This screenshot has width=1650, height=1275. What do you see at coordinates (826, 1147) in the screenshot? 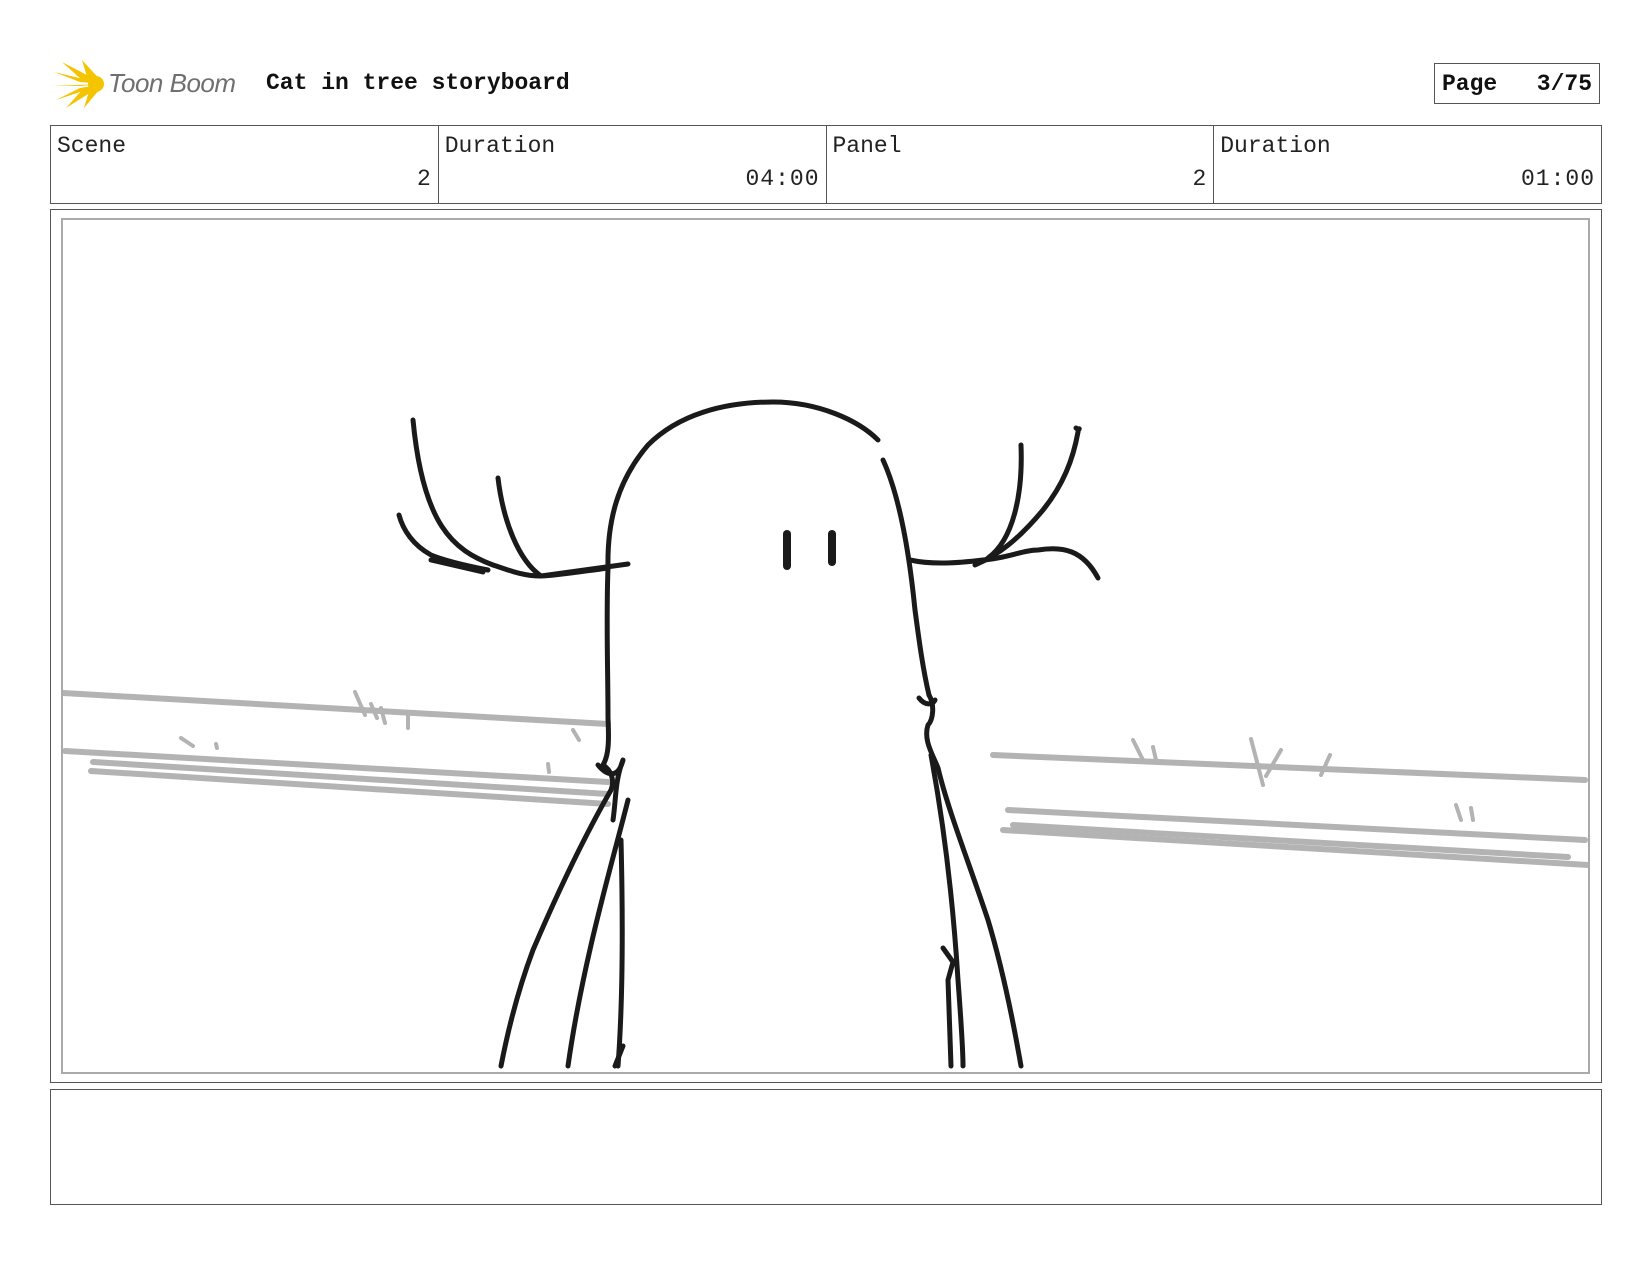
I see `panel-caption-box` at bounding box center [826, 1147].